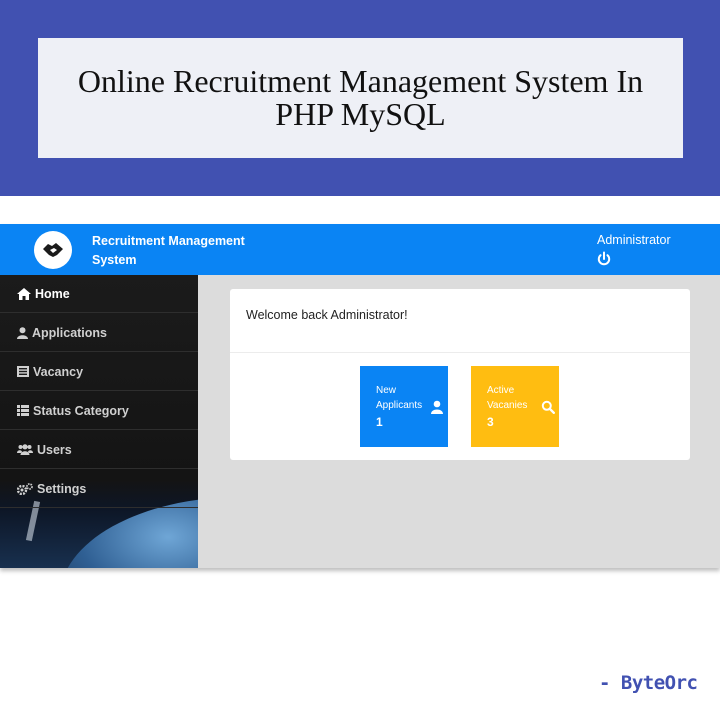 The height and width of the screenshot is (720, 720). What do you see at coordinates (23, 410) in the screenshot?
I see `list-icon` at bounding box center [23, 410].